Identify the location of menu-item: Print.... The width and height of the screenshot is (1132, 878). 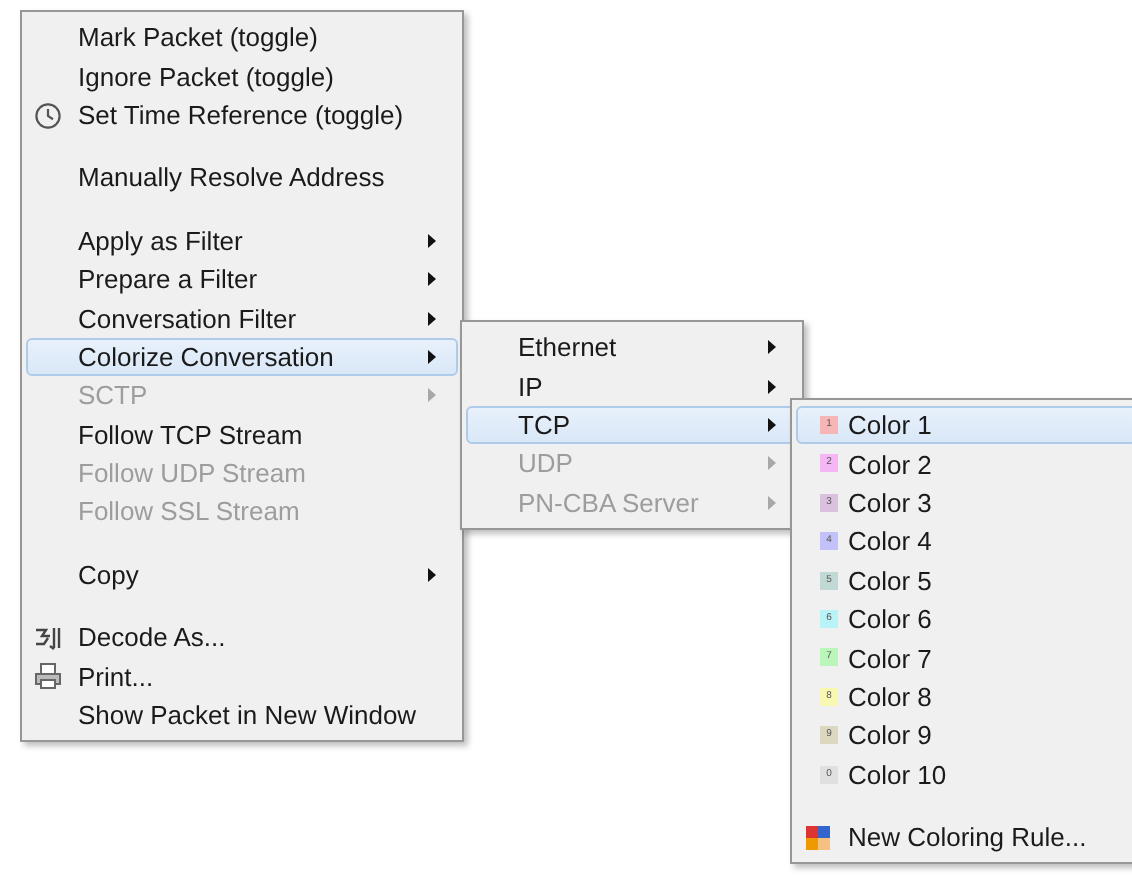
(242, 676).